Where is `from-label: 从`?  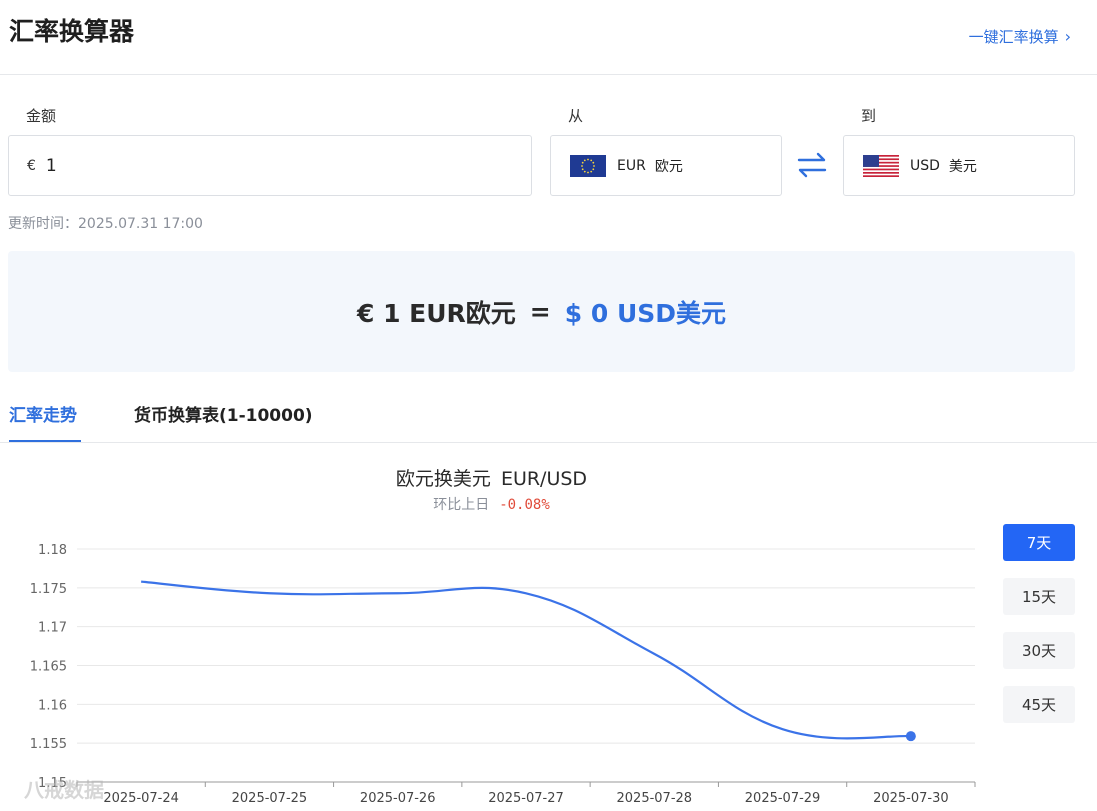 from-label: 从 is located at coordinates (576, 116).